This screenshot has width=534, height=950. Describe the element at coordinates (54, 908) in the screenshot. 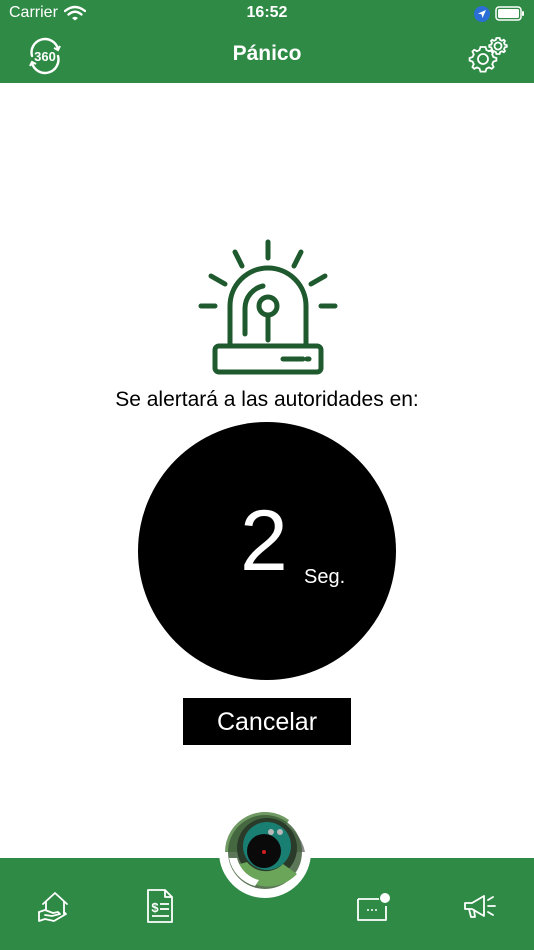

I see `home-hand-icon` at that location.